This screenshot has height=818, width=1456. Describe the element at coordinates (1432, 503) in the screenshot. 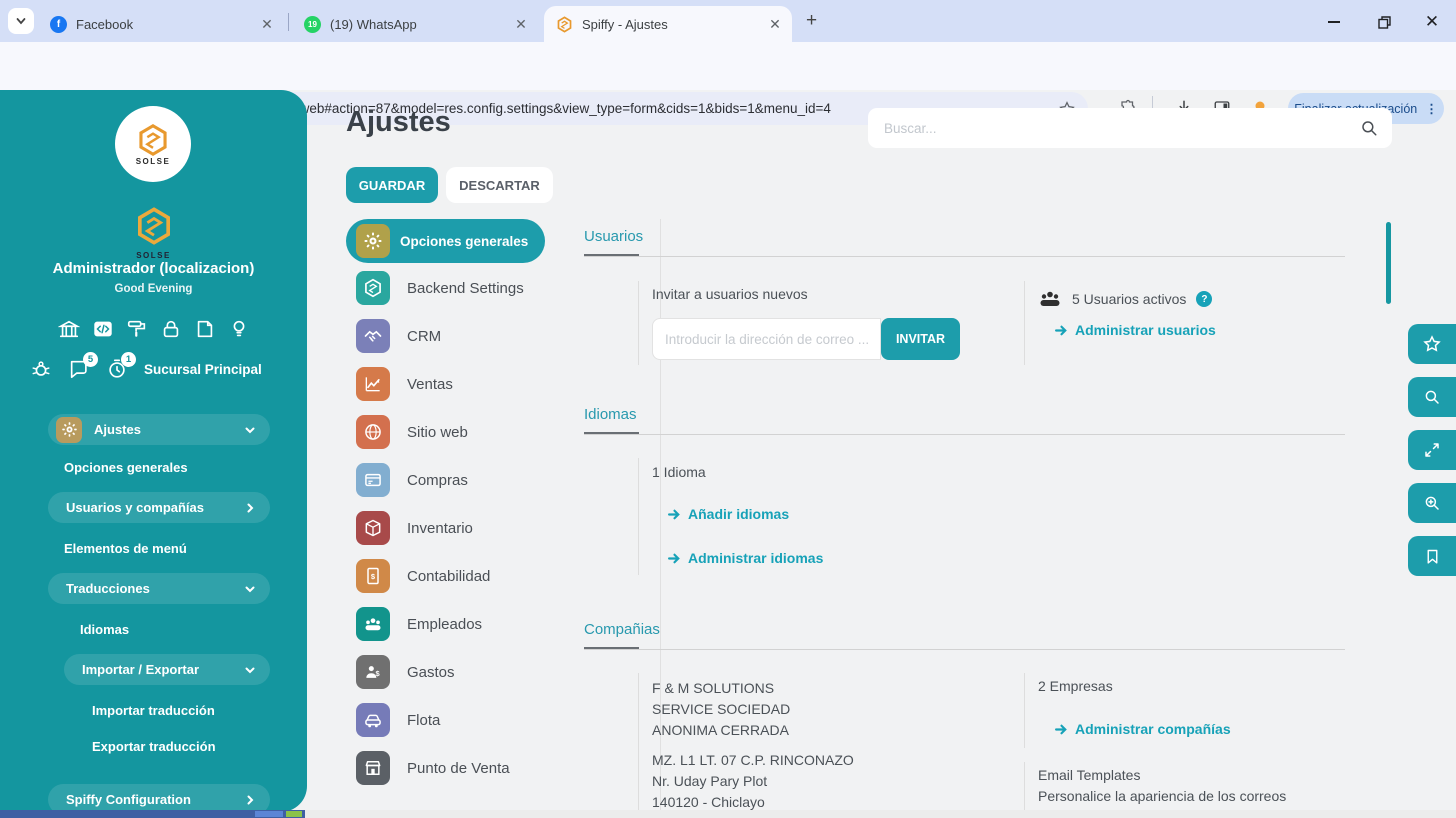

I see `zoom-fab` at that location.